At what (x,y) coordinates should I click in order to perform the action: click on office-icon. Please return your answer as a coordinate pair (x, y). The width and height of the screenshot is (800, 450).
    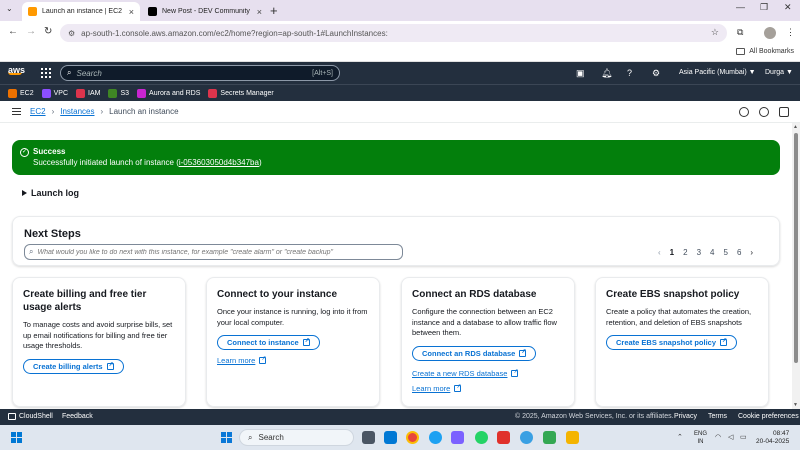
    Looking at the image, I should click on (503, 437).